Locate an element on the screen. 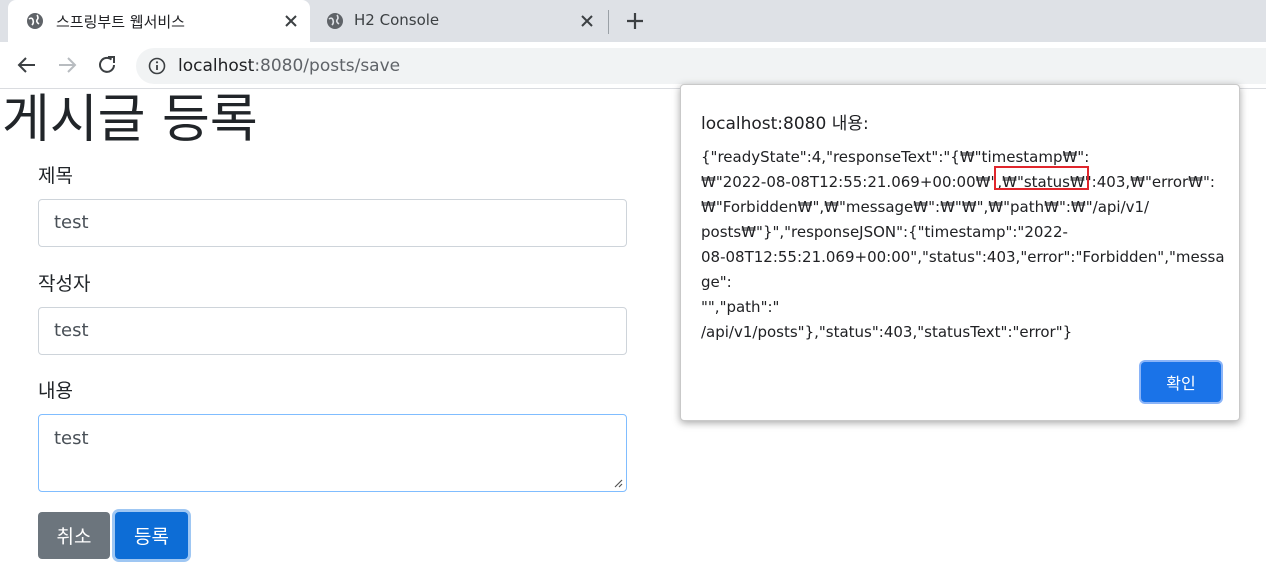 The image size is (1266, 571). resize-handle-icon is located at coordinates (618, 483).